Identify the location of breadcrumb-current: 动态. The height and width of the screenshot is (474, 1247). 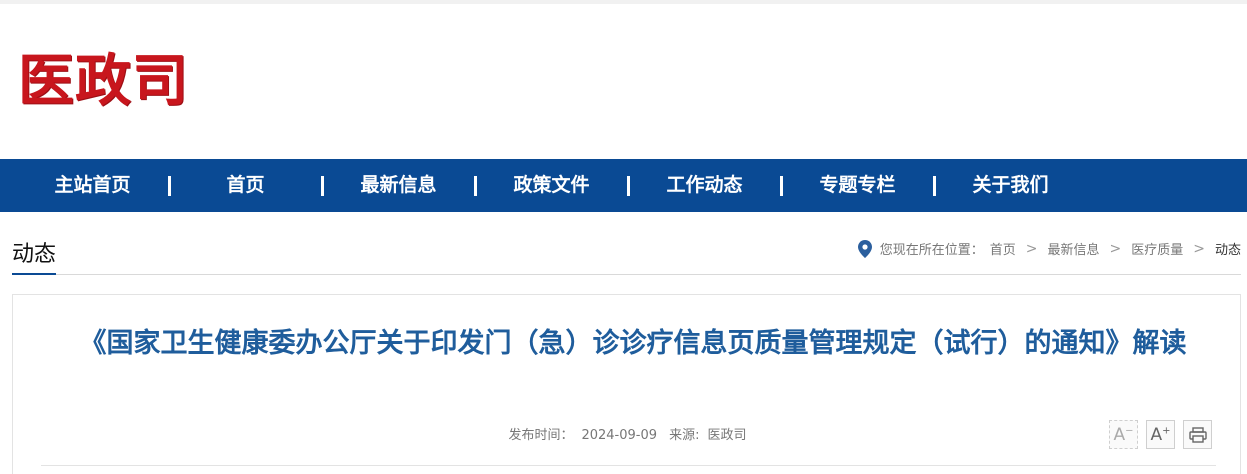
(1227, 250).